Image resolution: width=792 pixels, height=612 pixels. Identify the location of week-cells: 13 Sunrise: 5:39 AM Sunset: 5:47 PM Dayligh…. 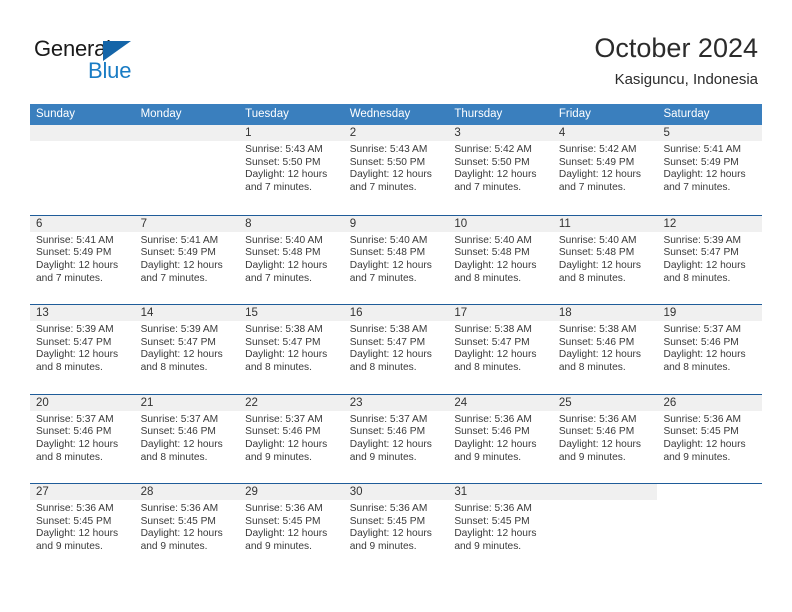
(396, 350).